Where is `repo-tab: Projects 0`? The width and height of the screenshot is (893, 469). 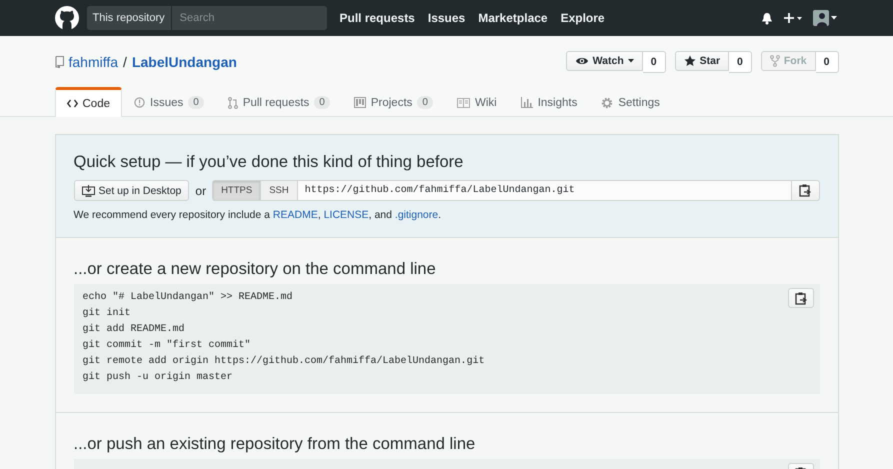
repo-tab: Projects 0 is located at coordinates (393, 102).